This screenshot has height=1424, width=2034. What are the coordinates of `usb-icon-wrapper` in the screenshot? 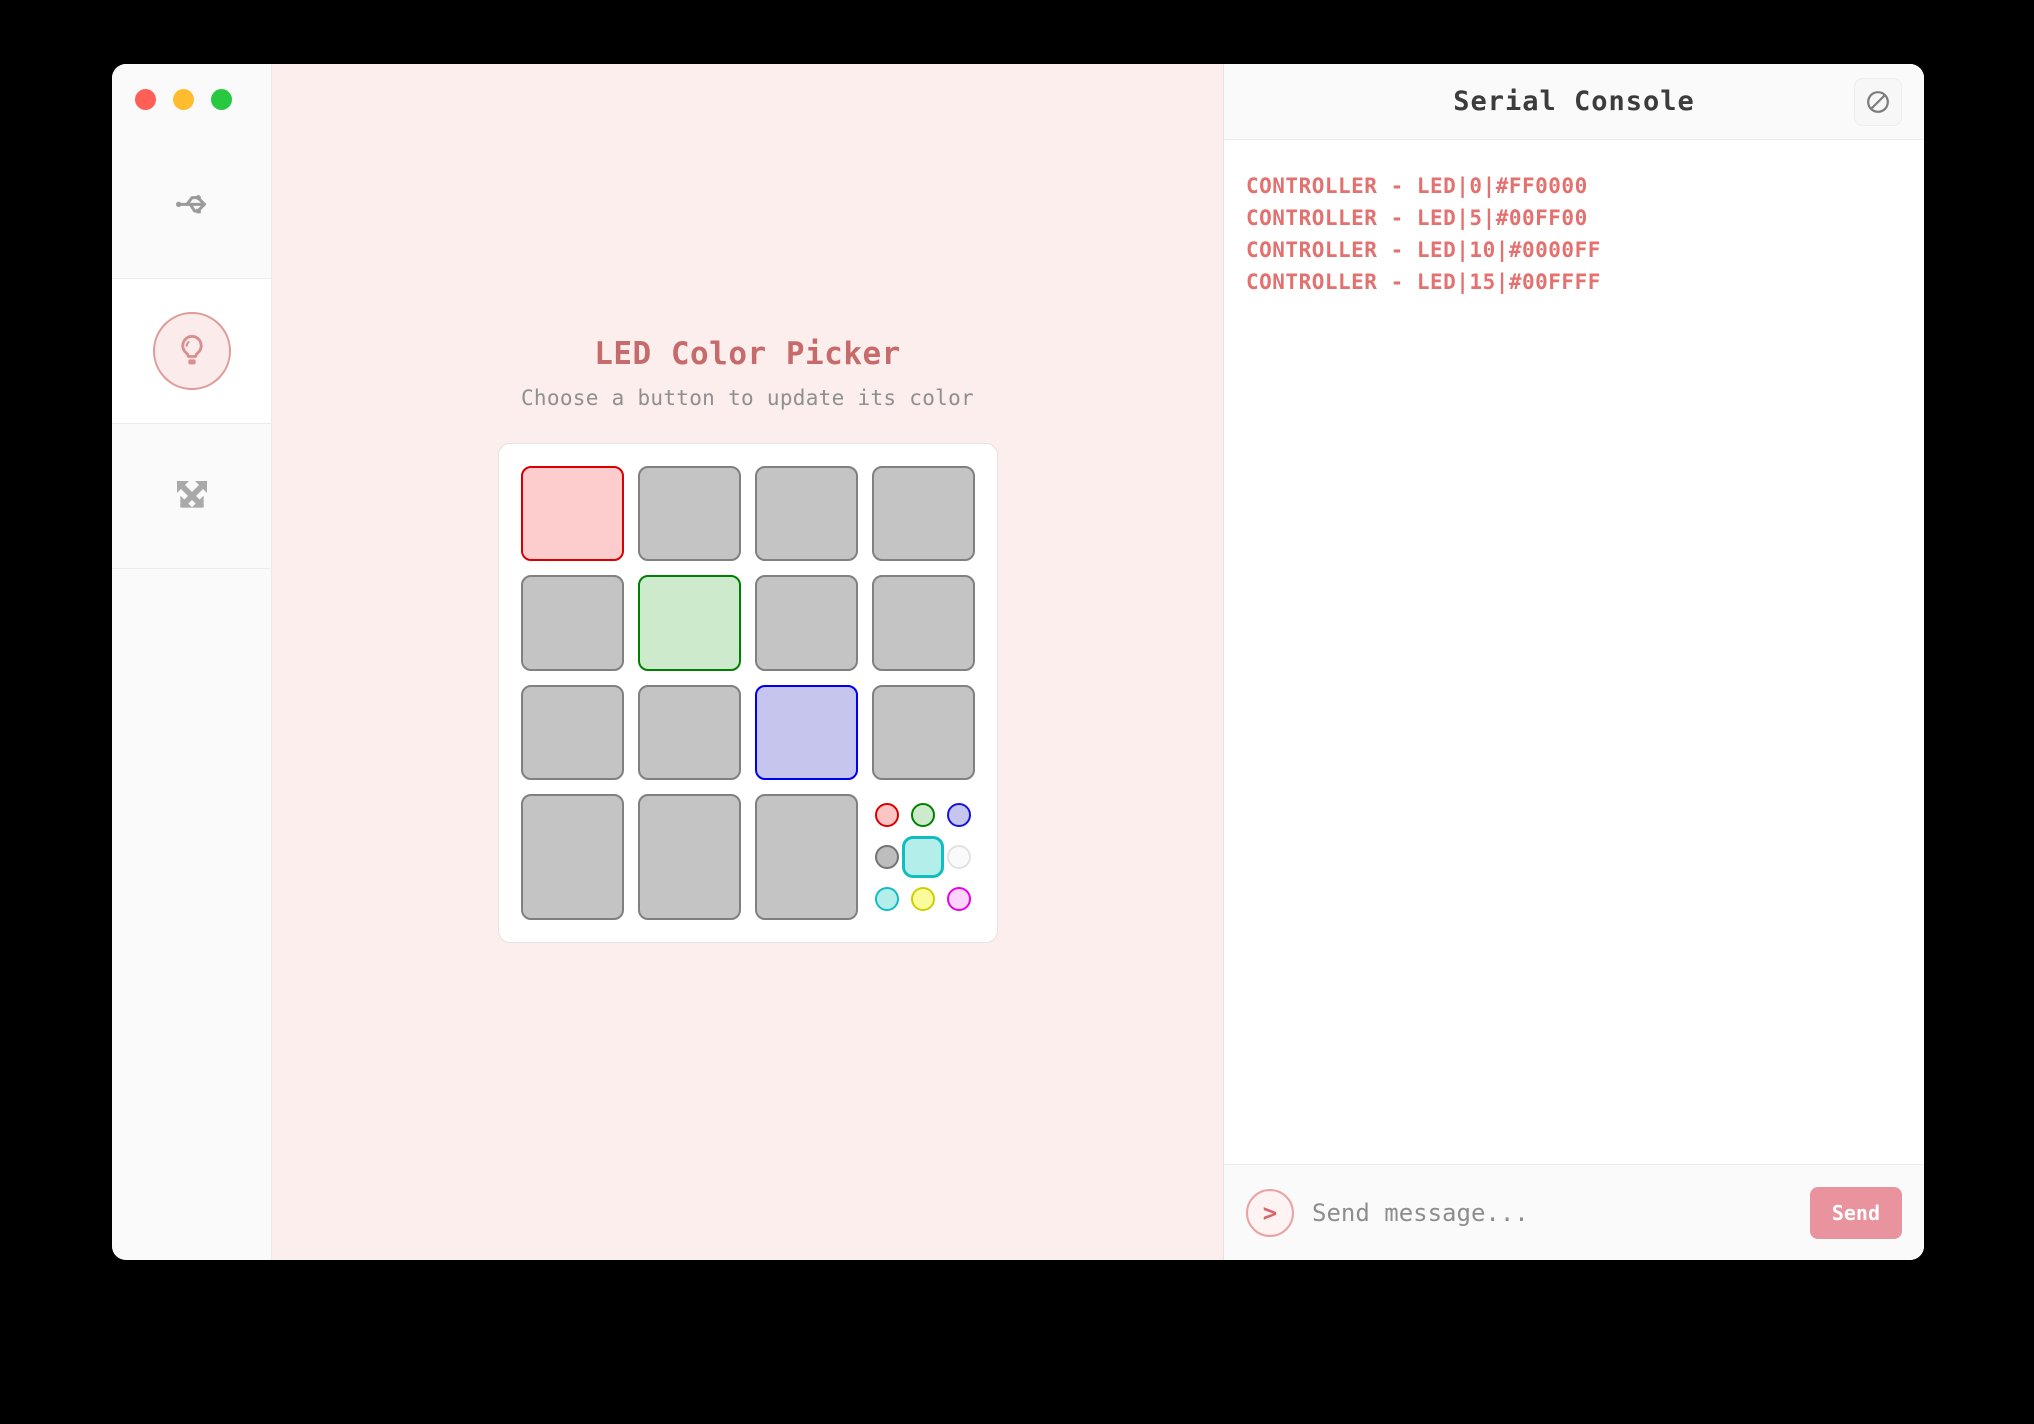 It's located at (192, 206).